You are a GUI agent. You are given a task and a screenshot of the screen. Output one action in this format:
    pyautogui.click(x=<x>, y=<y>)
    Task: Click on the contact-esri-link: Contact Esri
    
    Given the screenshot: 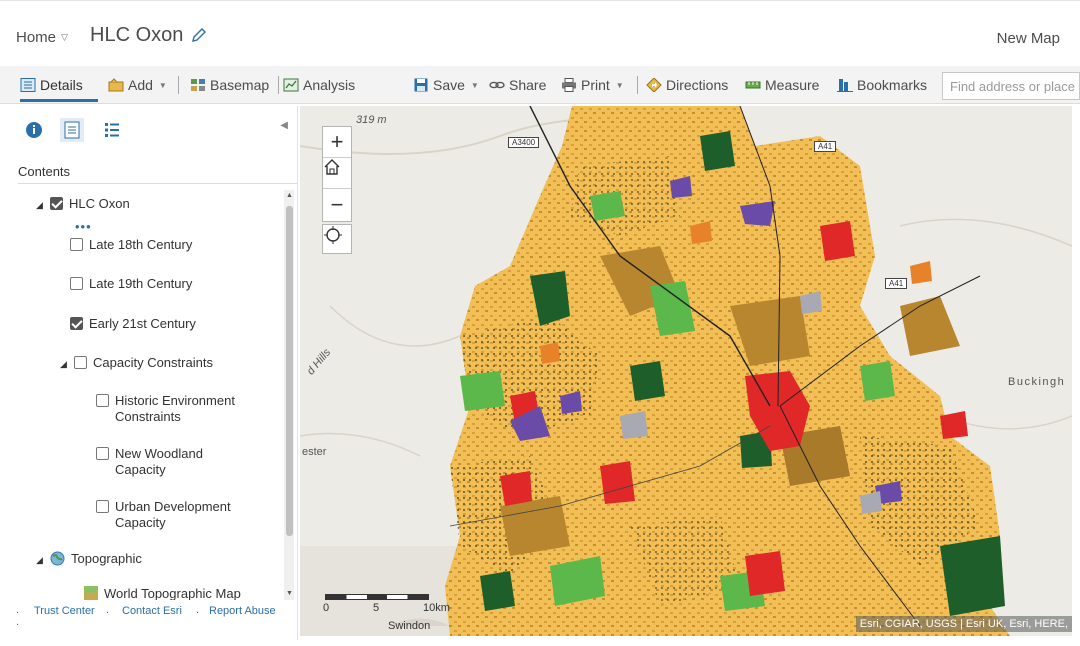 What is the action you would take?
    pyautogui.click(x=152, y=611)
    